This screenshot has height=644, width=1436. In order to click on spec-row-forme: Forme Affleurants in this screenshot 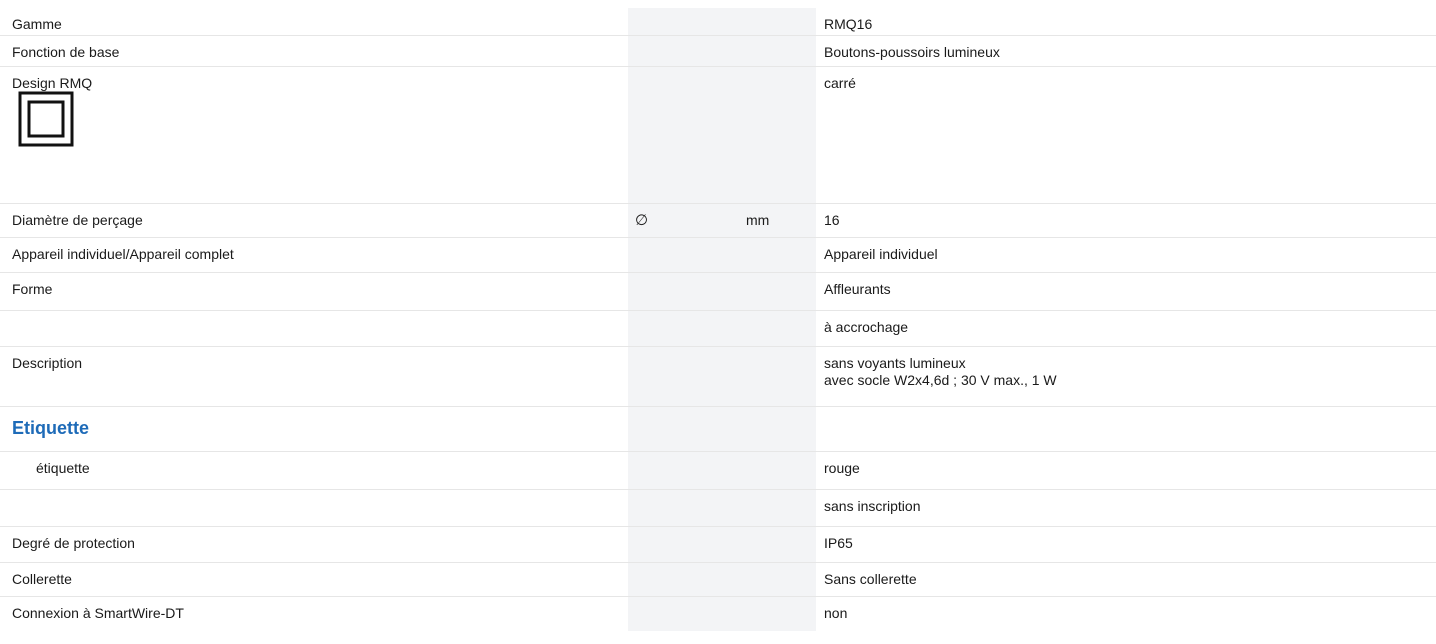, I will do `click(718, 292)`.